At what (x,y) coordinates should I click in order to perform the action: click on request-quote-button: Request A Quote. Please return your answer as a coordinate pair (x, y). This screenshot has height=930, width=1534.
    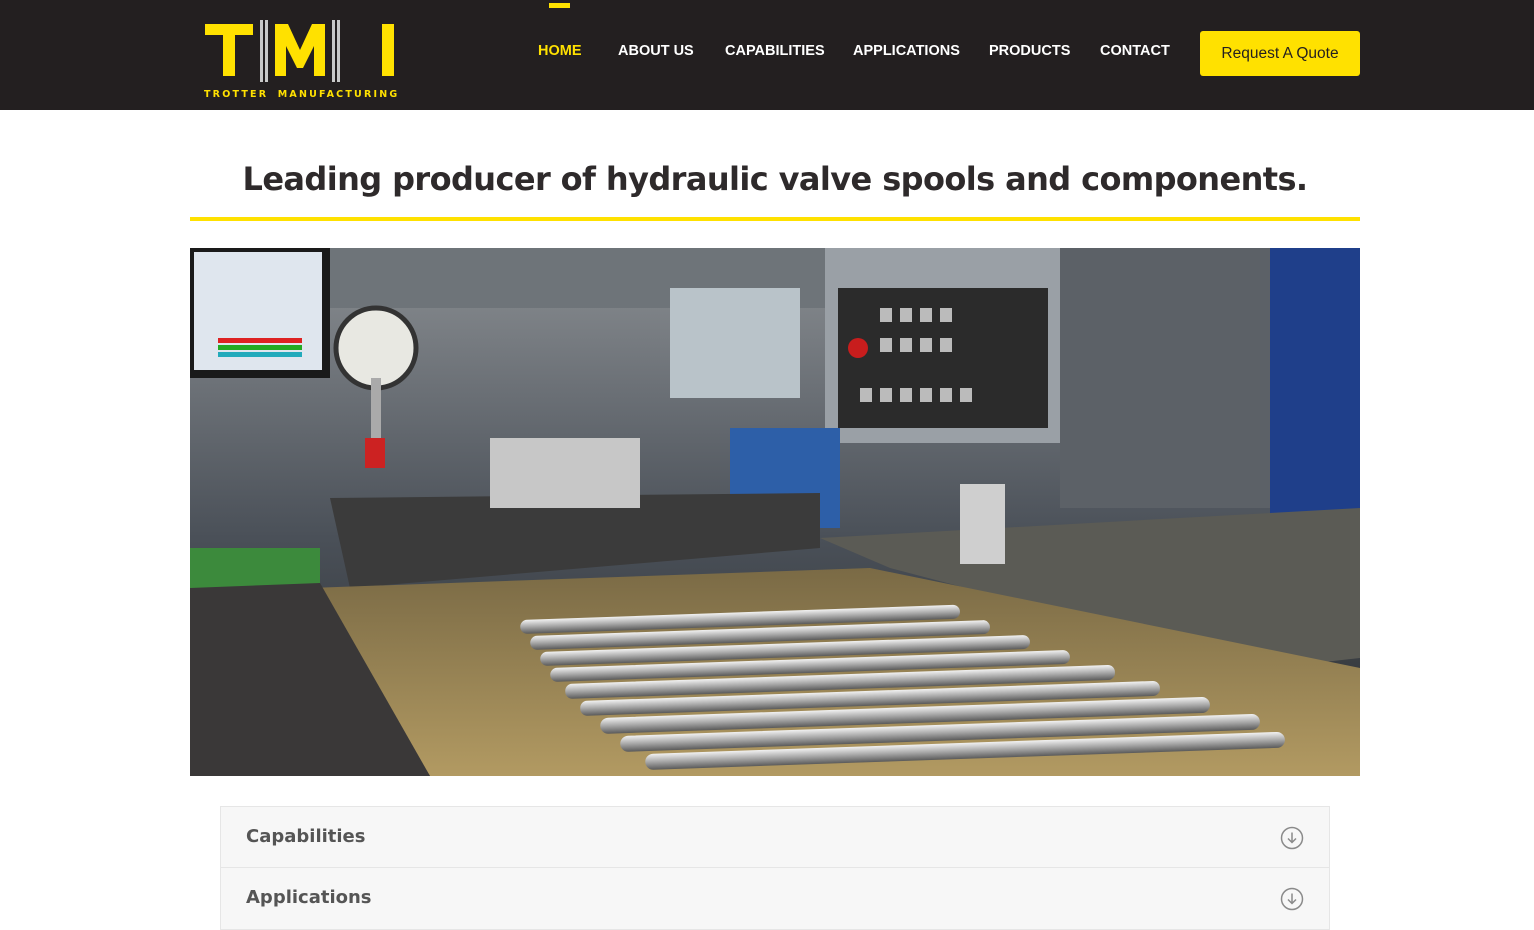
    Looking at the image, I should click on (1280, 53).